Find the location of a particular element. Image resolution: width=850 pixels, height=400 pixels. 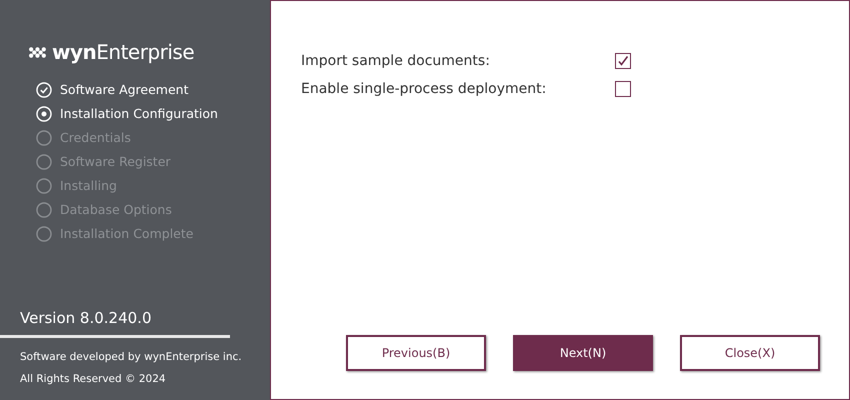

option-label: Import sample documents: is located at coordinates (395, 61).